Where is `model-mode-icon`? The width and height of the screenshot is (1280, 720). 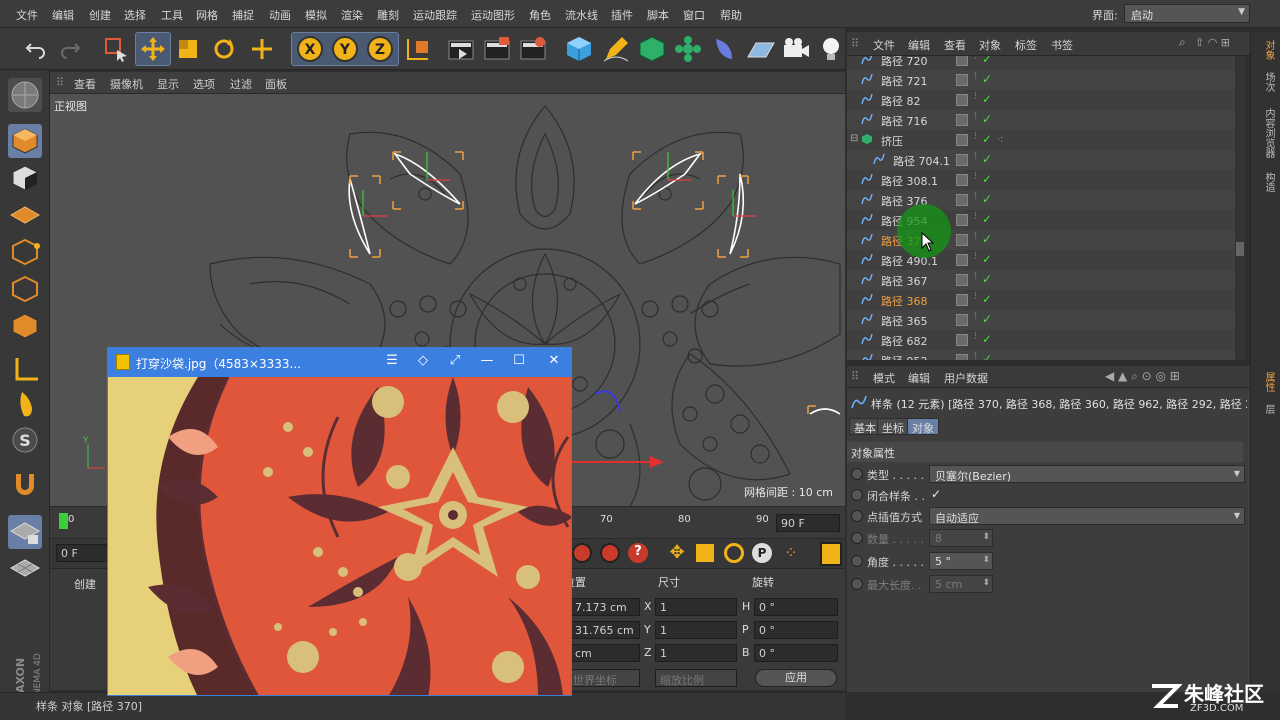
model-mode-icon is located at coordinates (25, 141).